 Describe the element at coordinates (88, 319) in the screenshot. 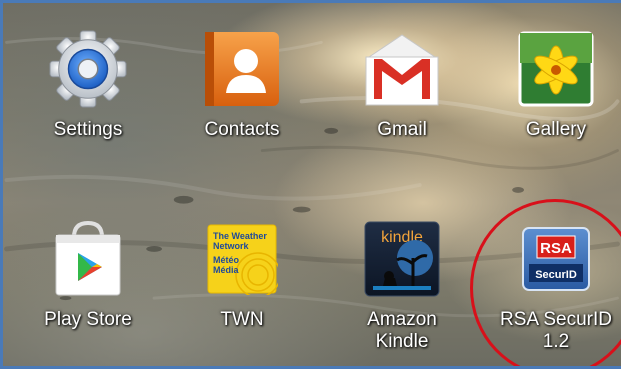

I see `app-label: Play Store` at that location.